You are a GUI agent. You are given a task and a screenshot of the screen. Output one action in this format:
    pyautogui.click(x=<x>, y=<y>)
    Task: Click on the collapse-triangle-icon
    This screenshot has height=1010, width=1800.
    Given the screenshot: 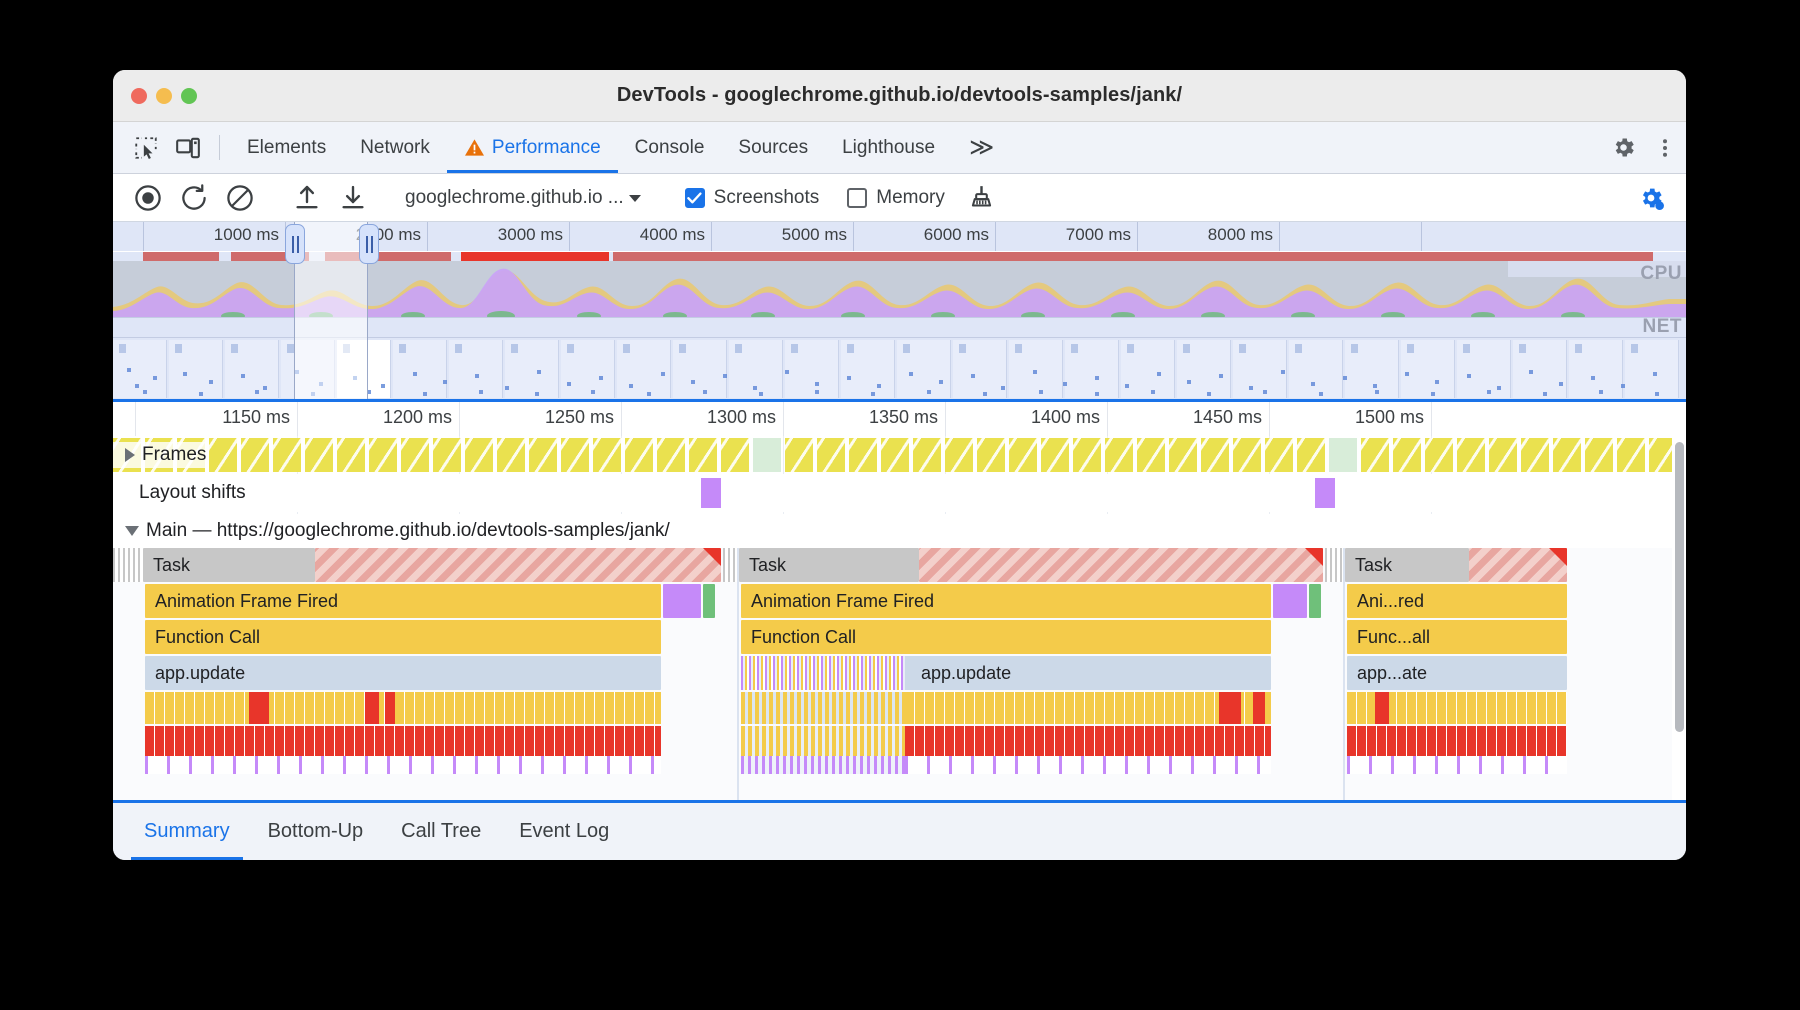 What is the action you would take?
    pyautogui.click(x=132, y=531)
    